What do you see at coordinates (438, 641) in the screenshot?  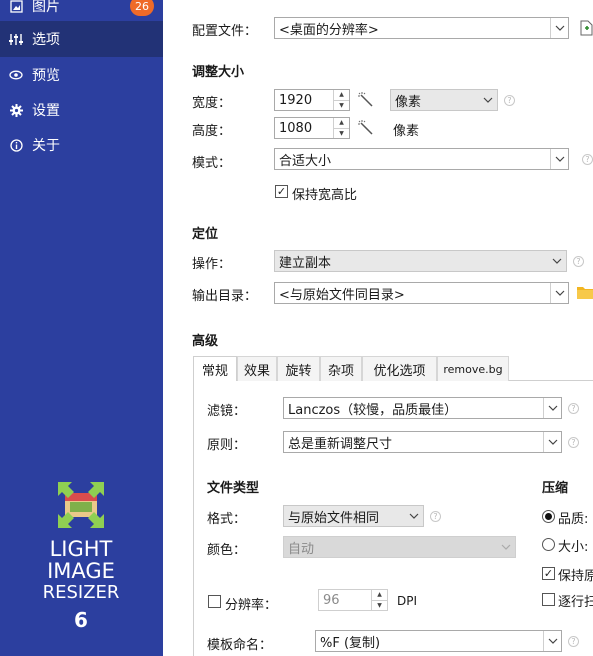 I see `template-select: %F (复制)` at bounding box center [438, 641].